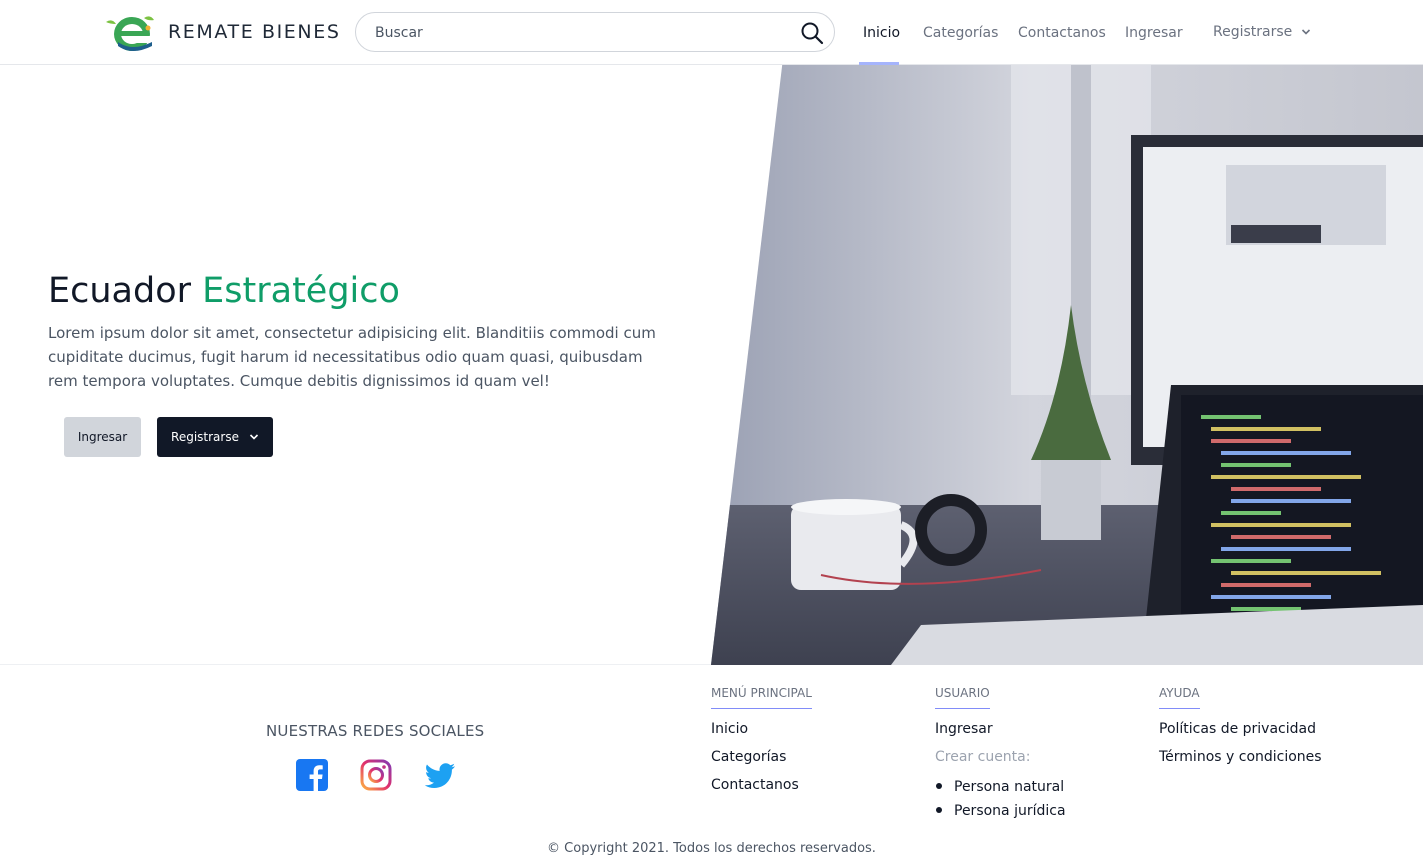  Describe the element at coordinates (1062, 33) in the screenshot. I see `nav-contactanos: Contactanos` at that location.